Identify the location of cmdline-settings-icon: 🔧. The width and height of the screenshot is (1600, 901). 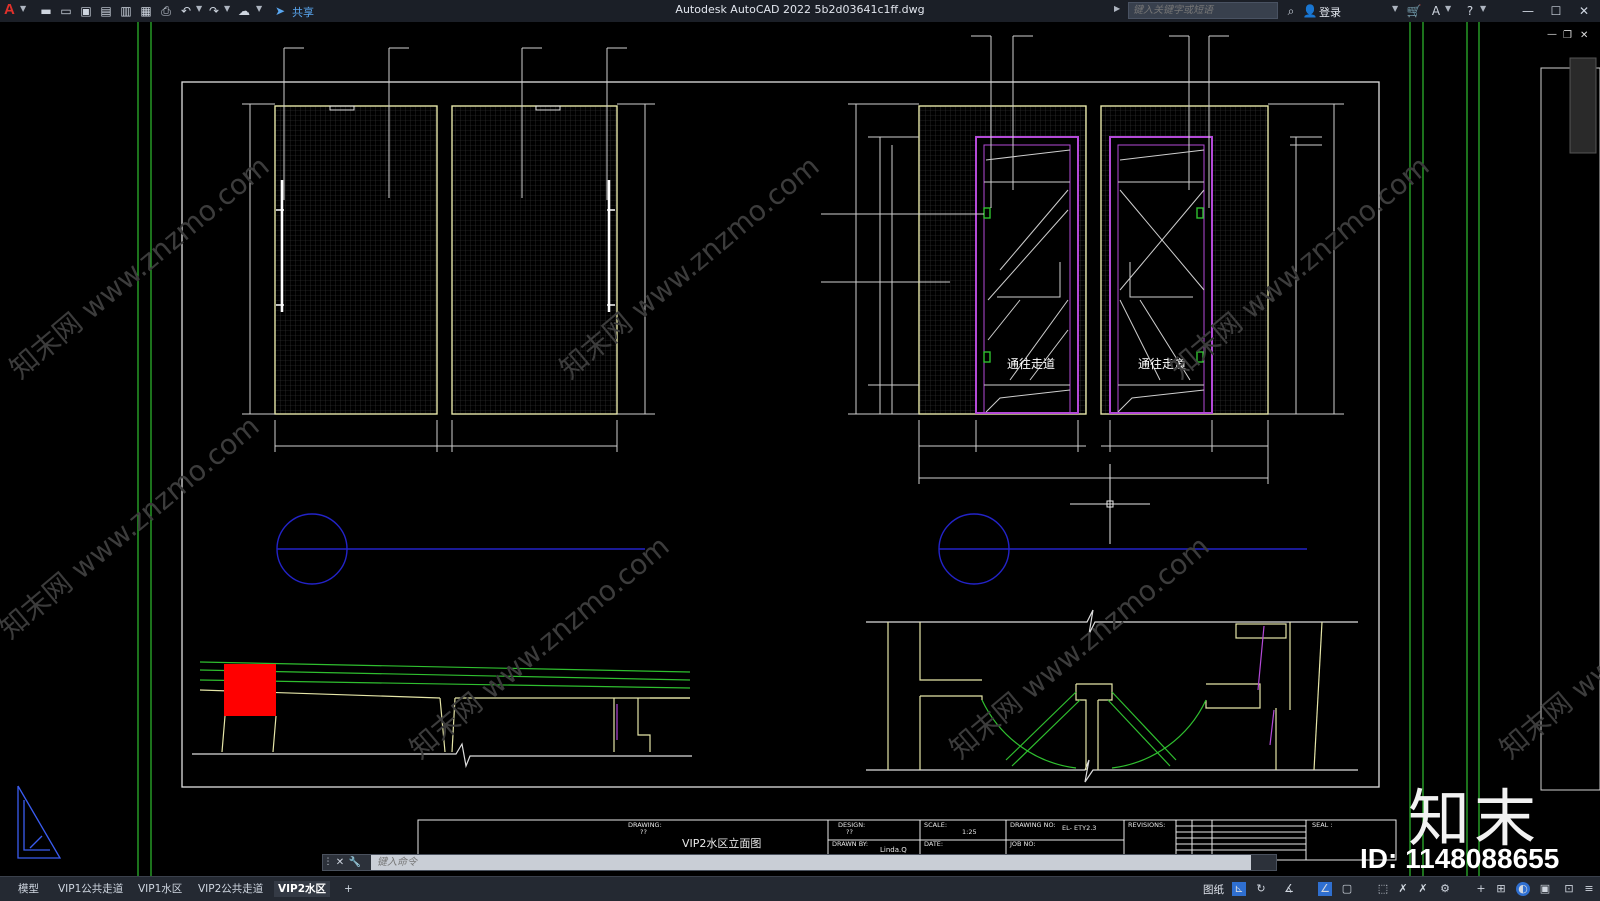
(355, 862).